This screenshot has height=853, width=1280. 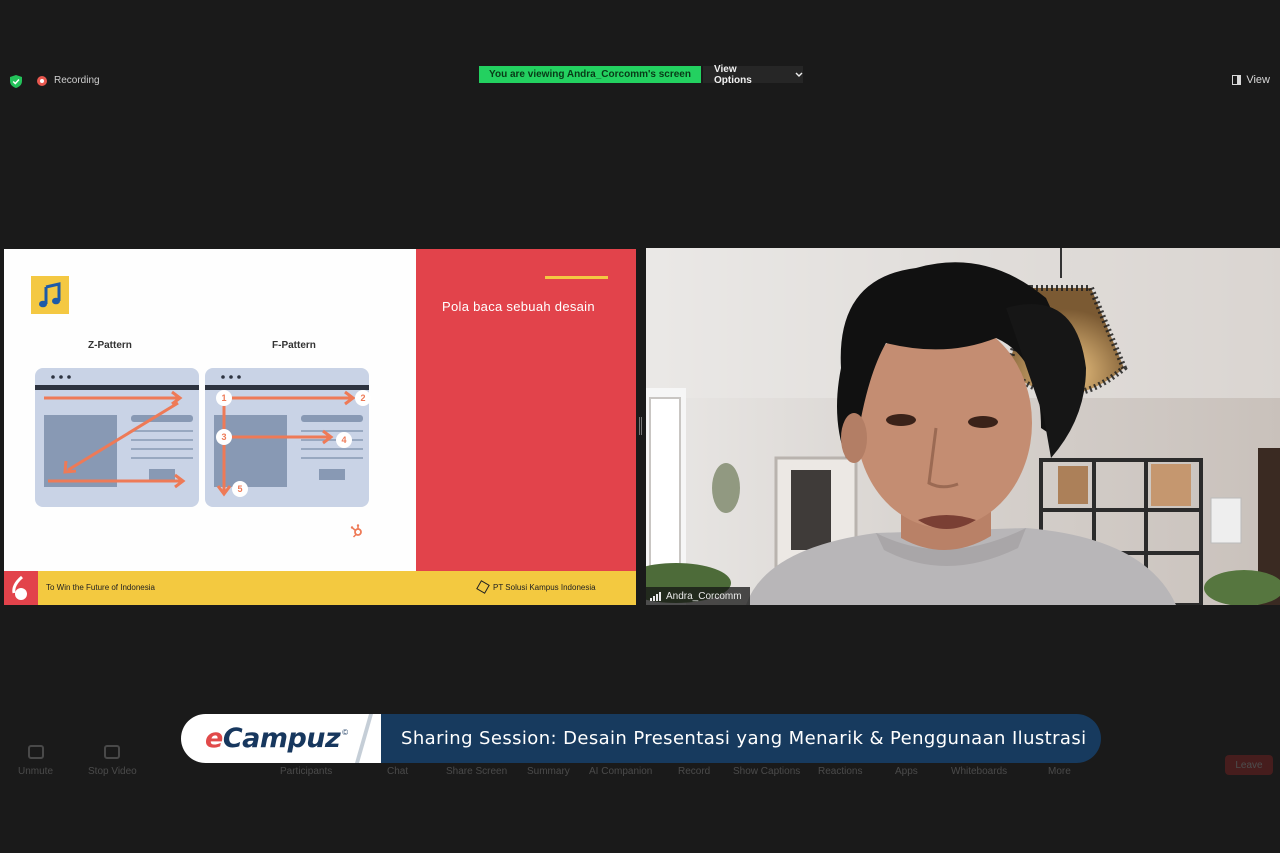 I want to click on slide-accent-line, so click(x=576, y=277).